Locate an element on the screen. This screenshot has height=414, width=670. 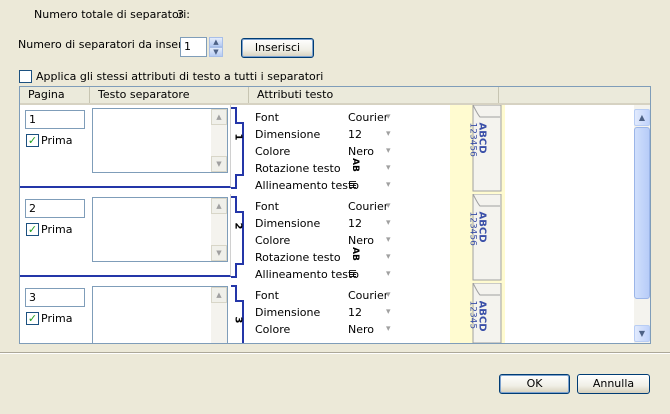
footer-divider is located at coordinates (335, 353).